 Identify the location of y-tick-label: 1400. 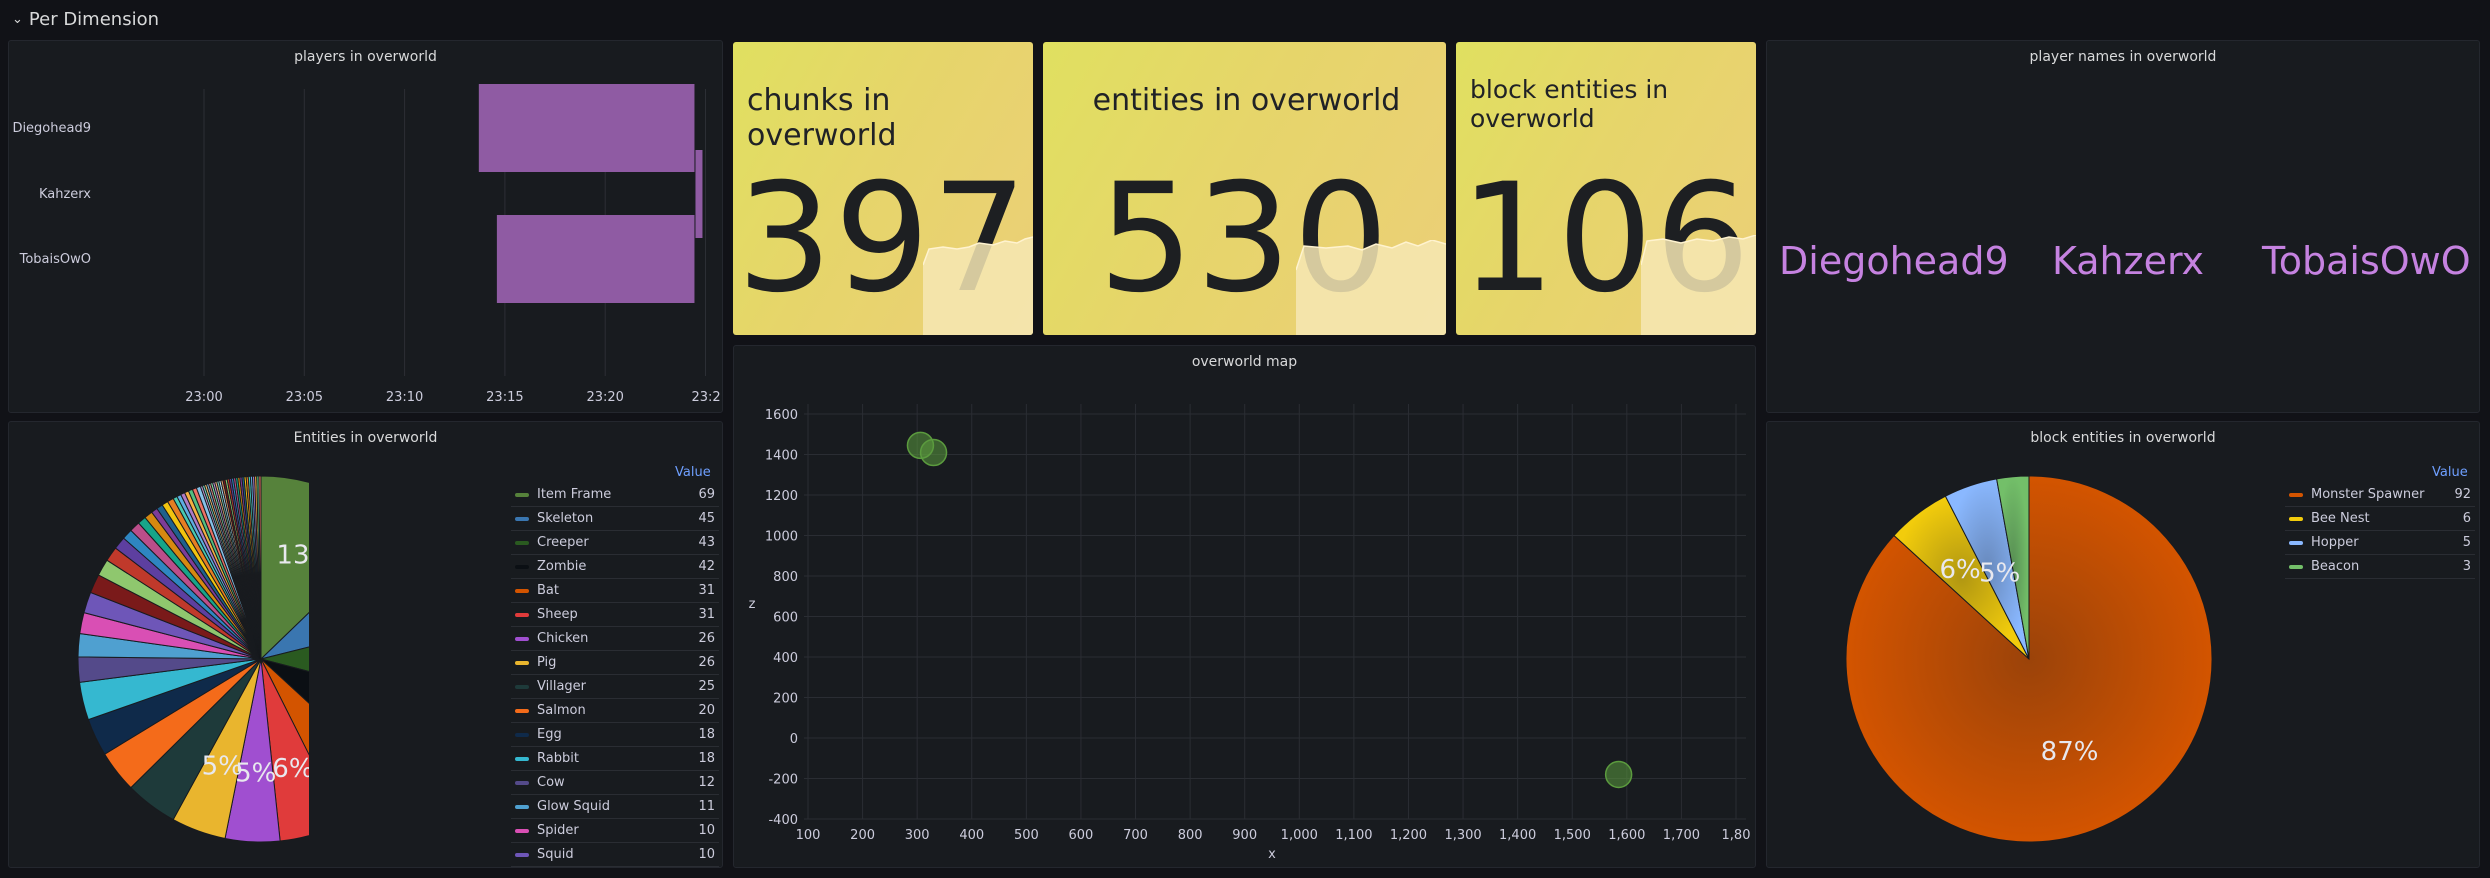
(781, 456).